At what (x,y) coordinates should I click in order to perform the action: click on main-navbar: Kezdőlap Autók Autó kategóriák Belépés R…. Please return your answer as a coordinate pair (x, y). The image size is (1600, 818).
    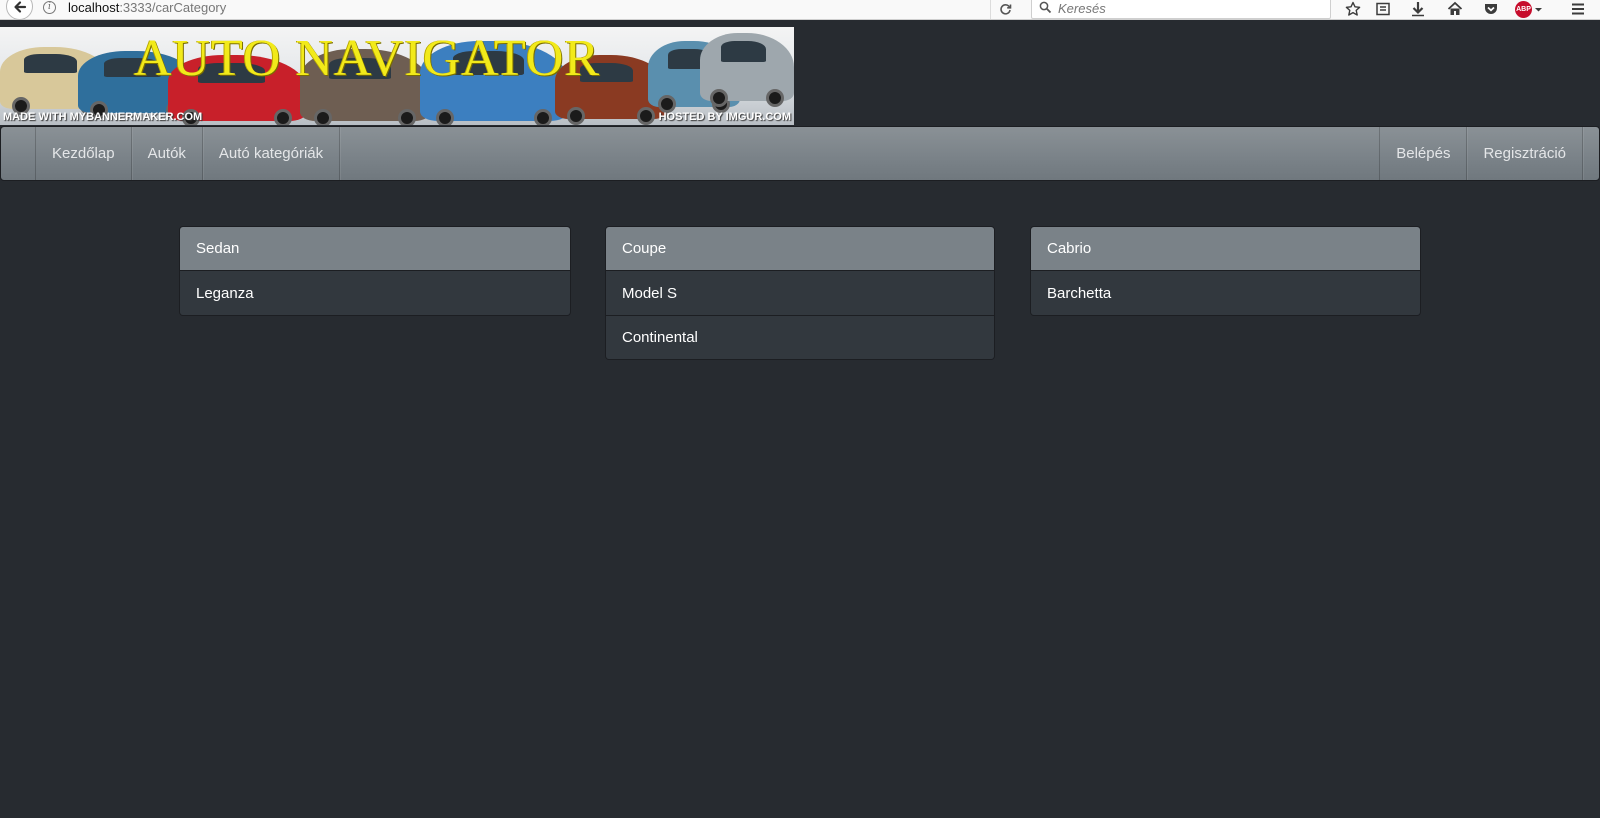
    Looking at the image, I should click on (800, 153).